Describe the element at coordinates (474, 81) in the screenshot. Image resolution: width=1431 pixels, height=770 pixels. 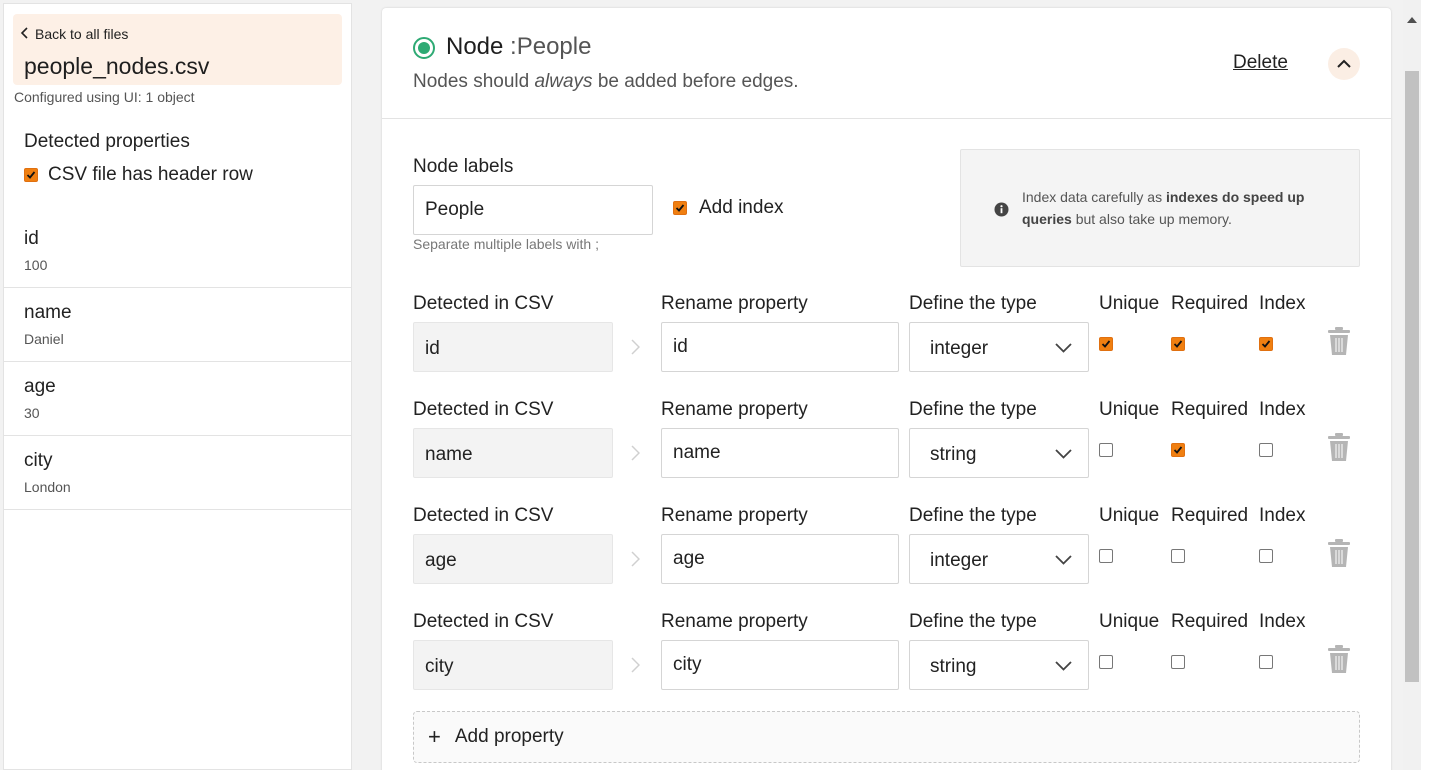
I see `subtitle-pre: Nodes should` at that location.